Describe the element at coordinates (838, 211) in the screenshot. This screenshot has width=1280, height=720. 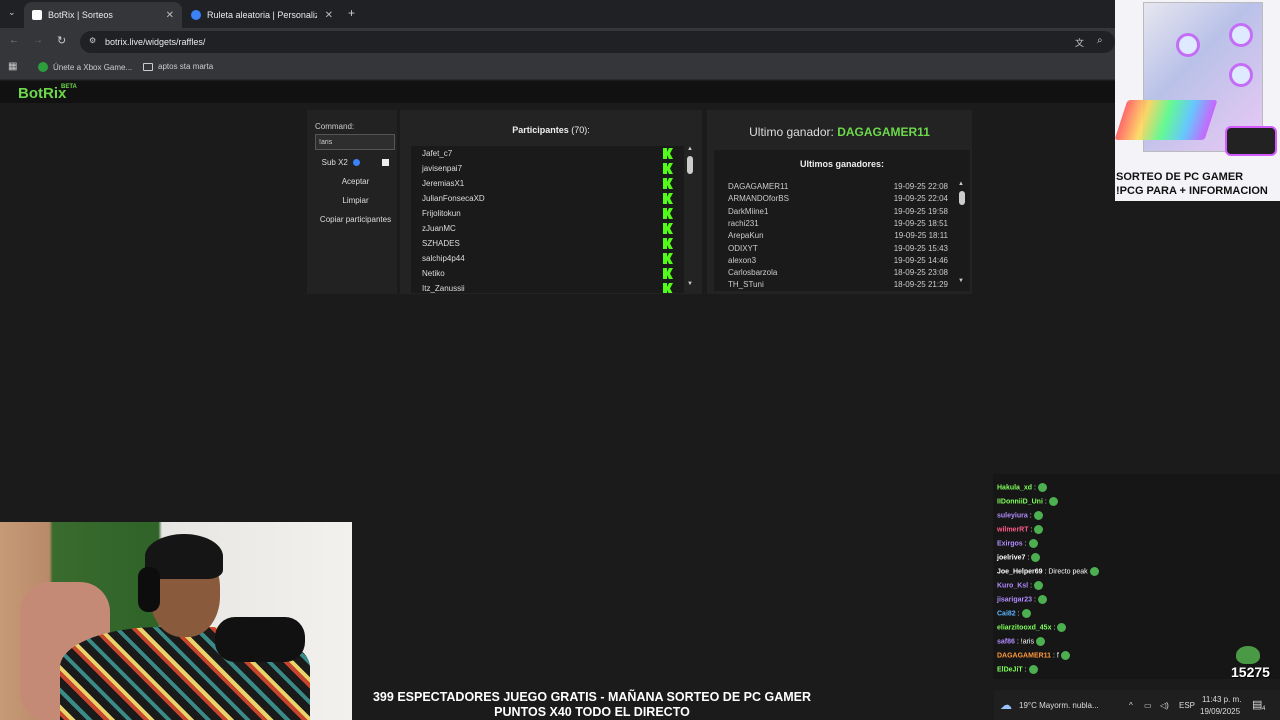
I see `winner-history-row: DarkMiine1 19-09-25 19:58` at that location.